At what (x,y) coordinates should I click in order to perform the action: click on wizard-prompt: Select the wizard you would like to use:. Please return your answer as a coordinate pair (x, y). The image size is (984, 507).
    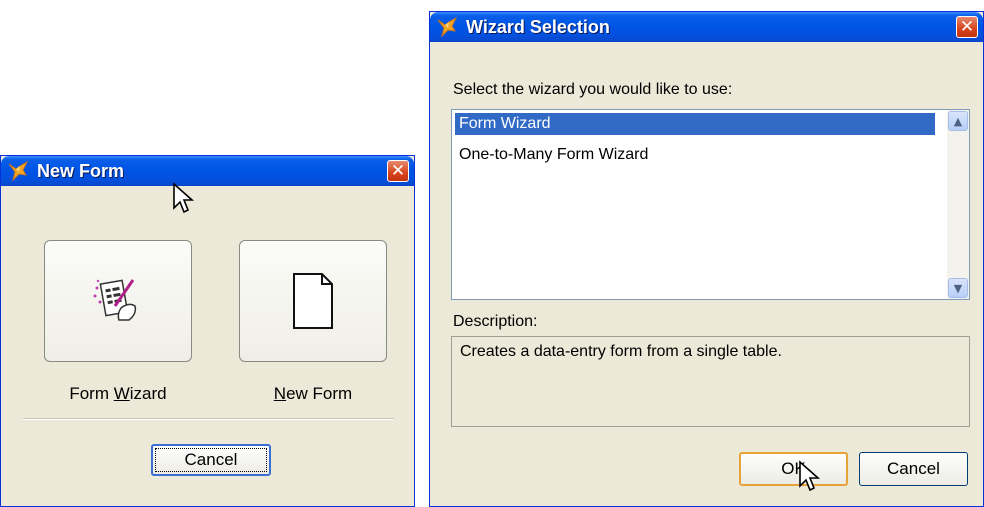
    Looking at the image, I should click on (593, 89).